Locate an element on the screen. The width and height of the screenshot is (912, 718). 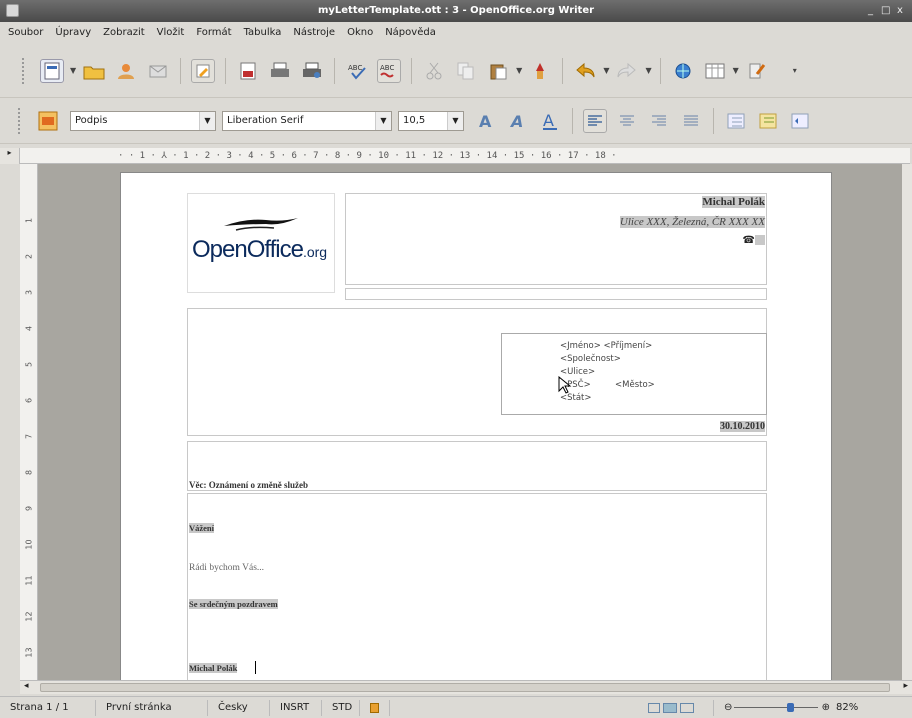
signature-field: Michal Polák is located at coordinates (213, 668).